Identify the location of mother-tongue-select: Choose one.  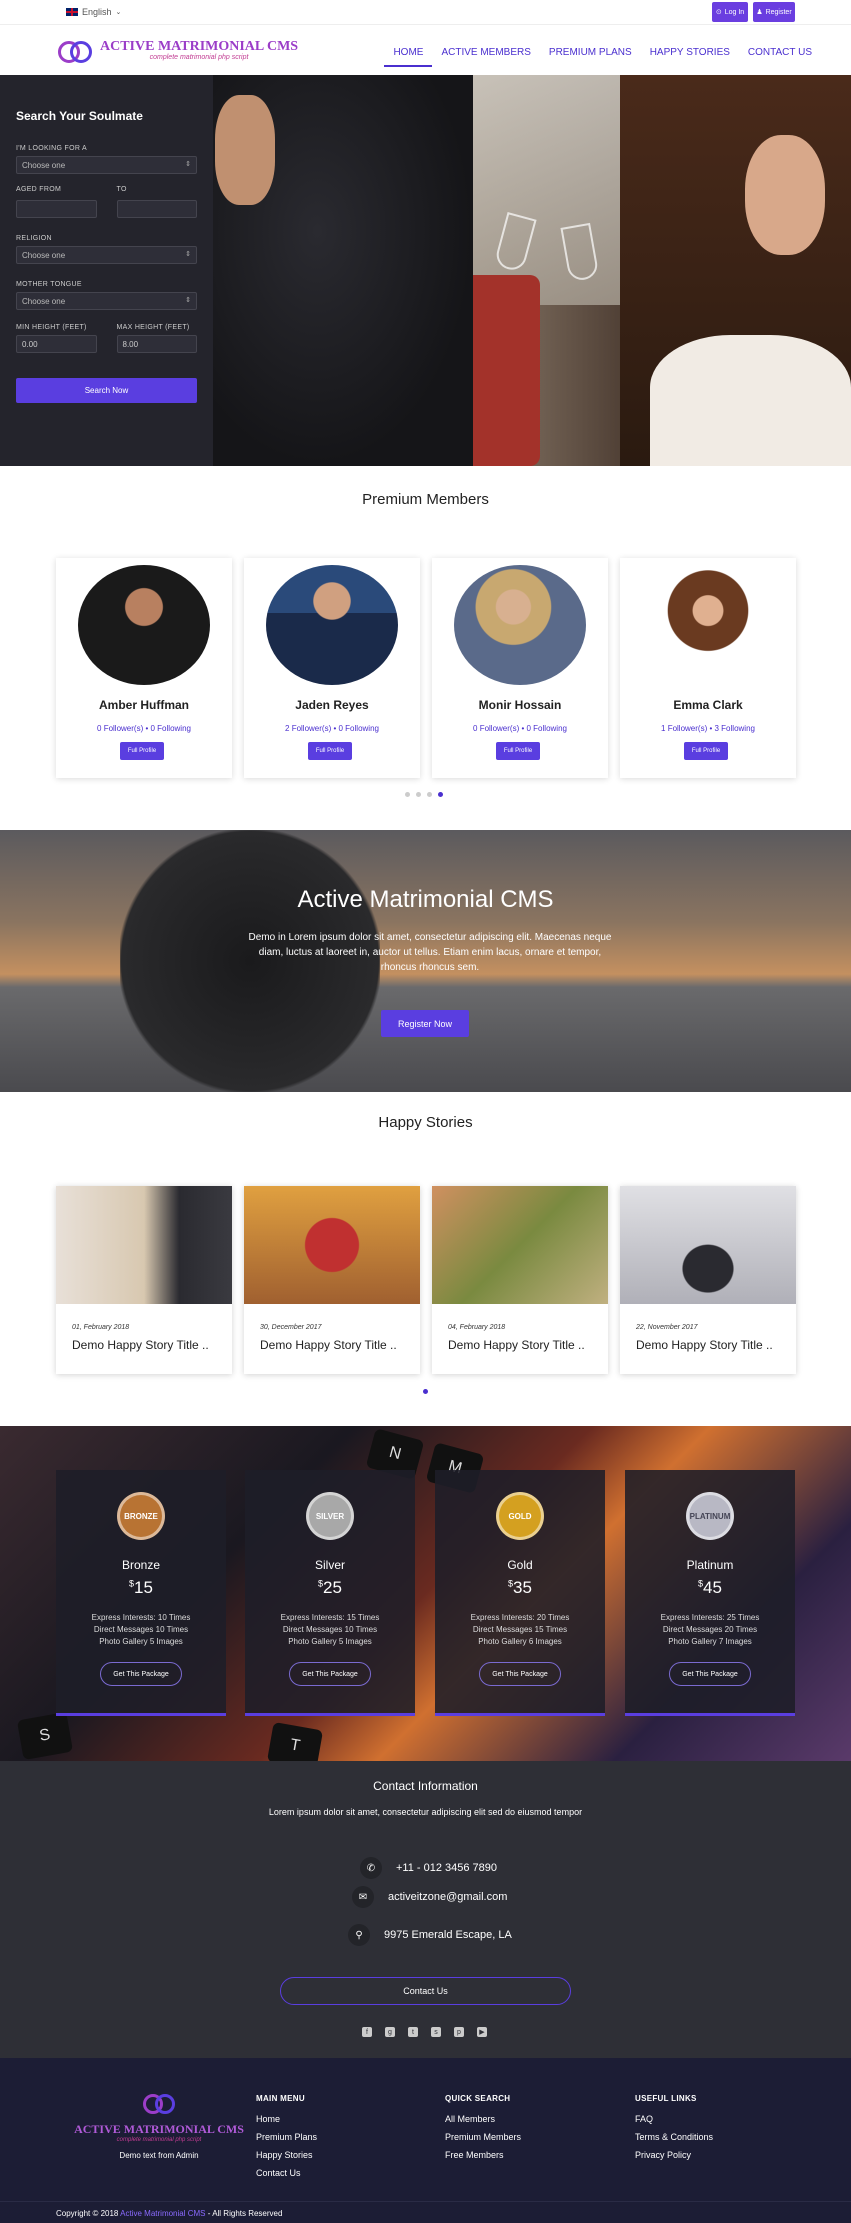
(106, 301).